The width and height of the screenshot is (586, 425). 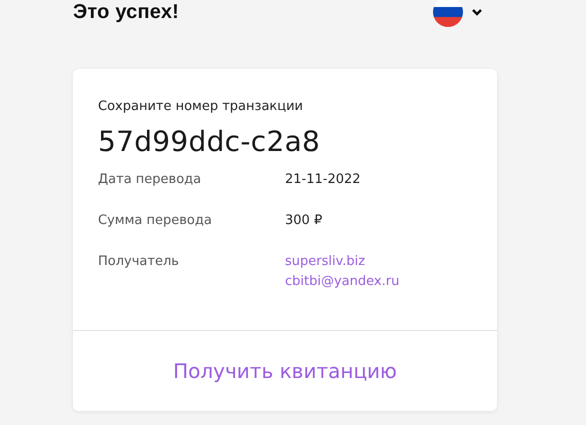 I want to click on recipient-link: cbitbi@yandex.ru, so click(x=342, y=282).